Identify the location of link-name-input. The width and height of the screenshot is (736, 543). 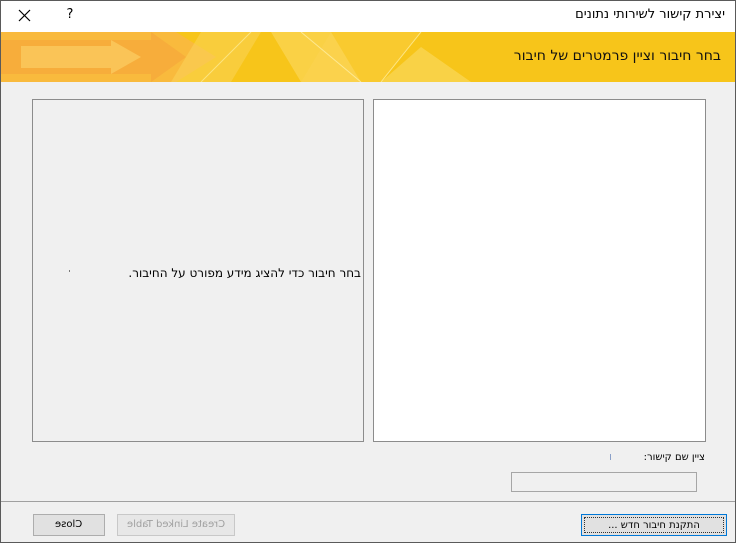
(604, 482).